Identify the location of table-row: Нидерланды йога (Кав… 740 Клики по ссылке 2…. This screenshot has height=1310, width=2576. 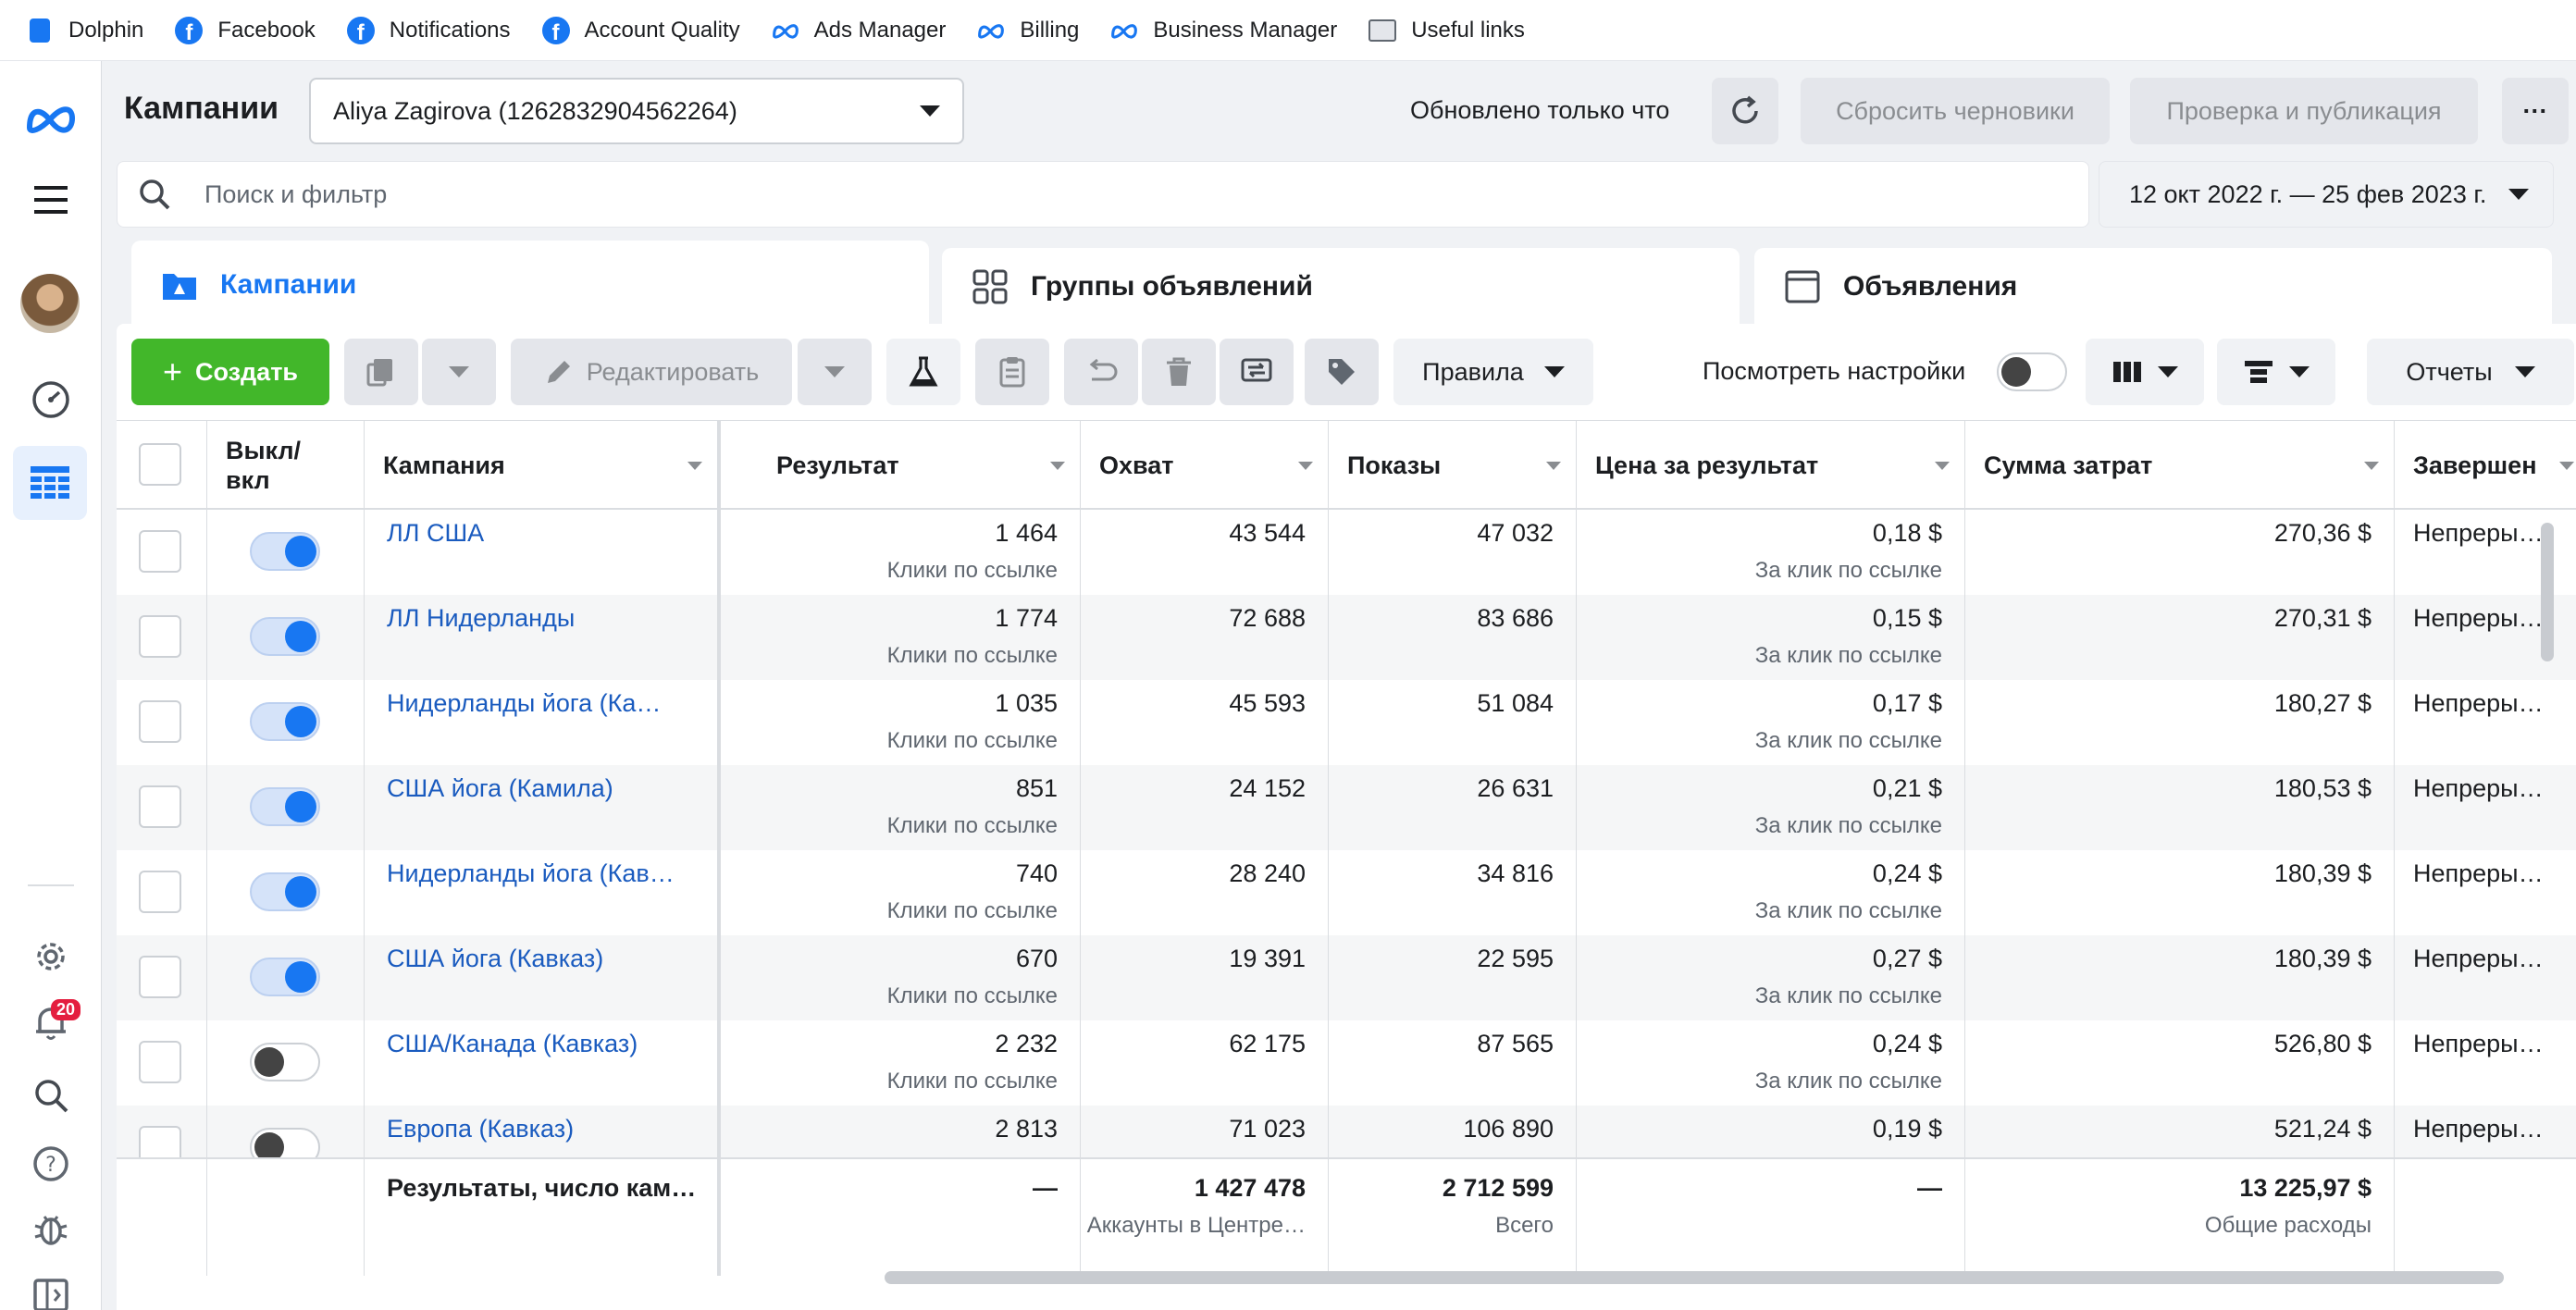
(1347, 892).